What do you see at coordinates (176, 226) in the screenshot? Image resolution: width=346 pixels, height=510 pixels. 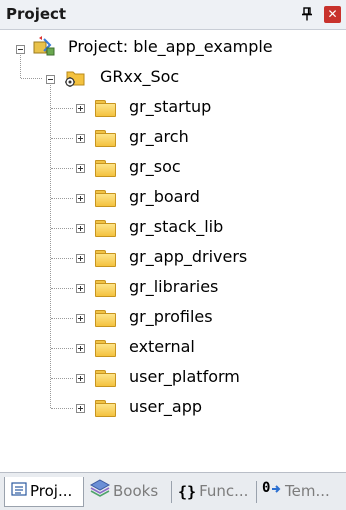 I see `tree-item-label: gr_stack_lib` at bounding box center [176, 226].